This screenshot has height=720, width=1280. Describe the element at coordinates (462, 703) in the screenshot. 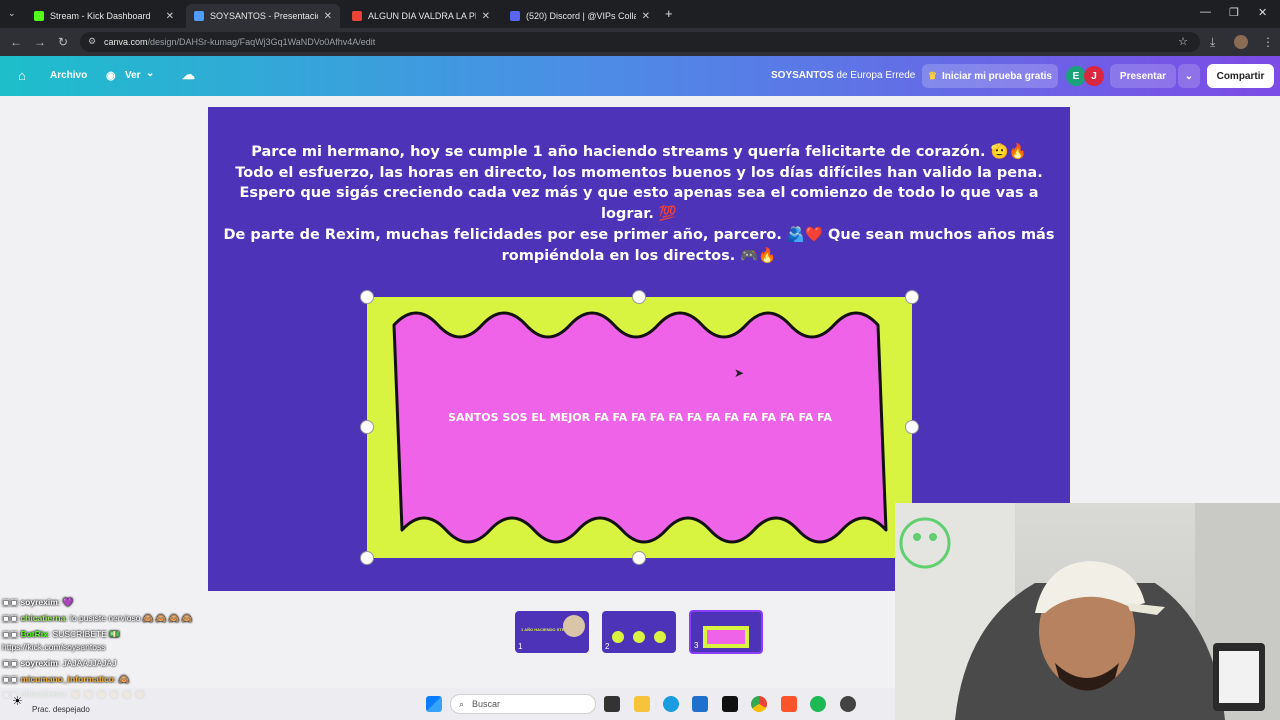

I see `search-icon: ⌕` at that location.